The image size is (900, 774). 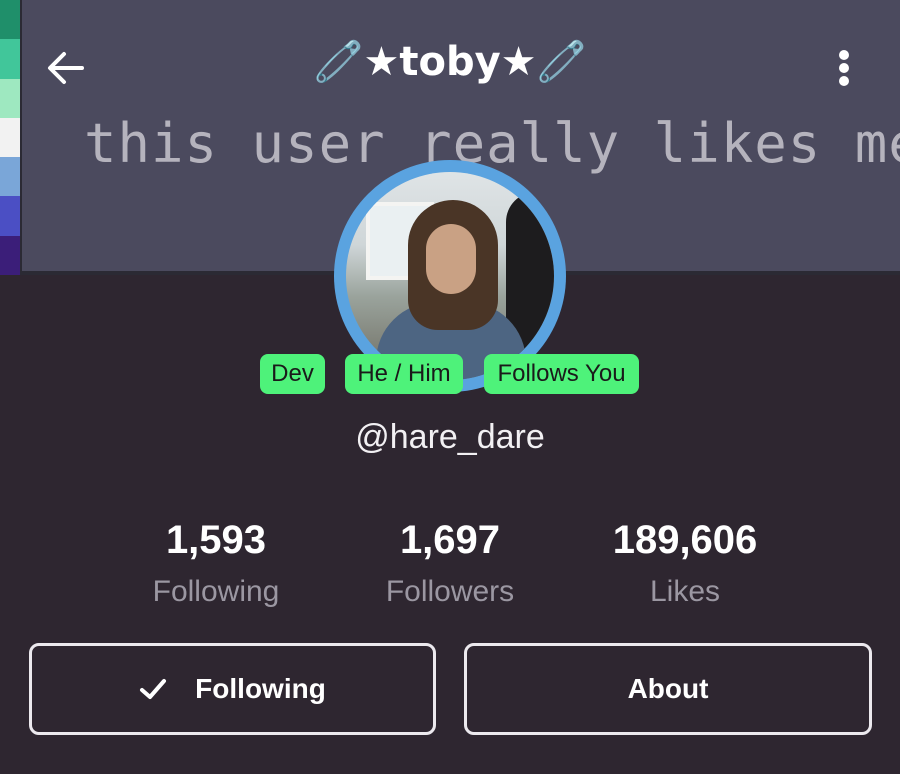 I want to click on stat-followers-label: Followers, so click(x=450, y=591).